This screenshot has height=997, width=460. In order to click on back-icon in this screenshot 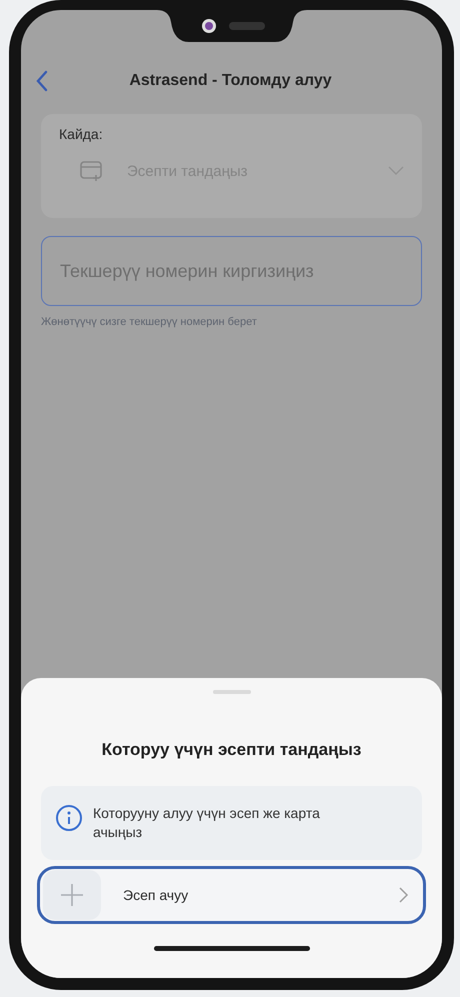, I will do `click(42, 81)`.